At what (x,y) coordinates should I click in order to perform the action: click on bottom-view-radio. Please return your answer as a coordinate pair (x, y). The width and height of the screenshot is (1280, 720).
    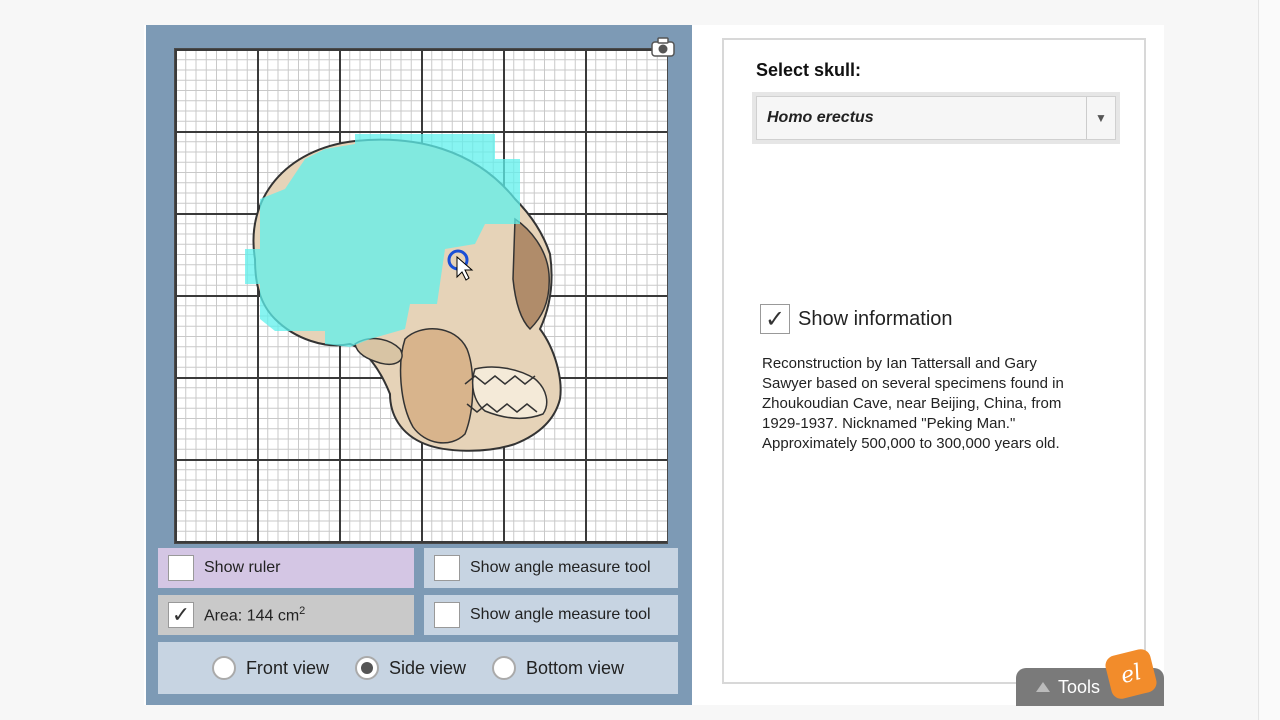
    Looking at the image, I should click on (504, 668).